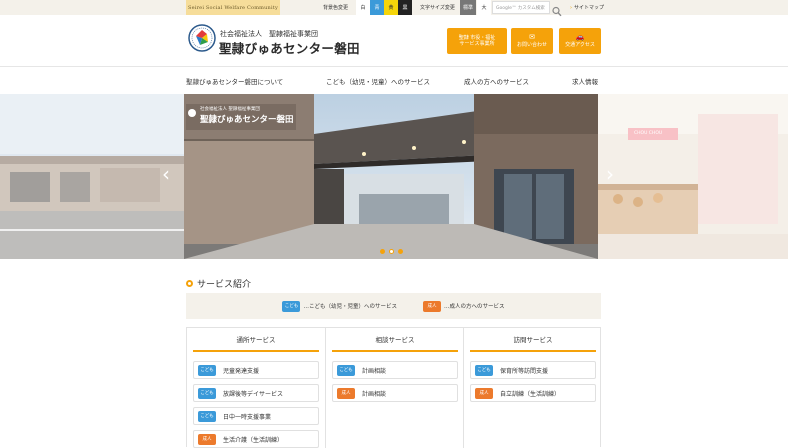  I want to click on bg-color-label: 背景色変更, so click(336, 8).